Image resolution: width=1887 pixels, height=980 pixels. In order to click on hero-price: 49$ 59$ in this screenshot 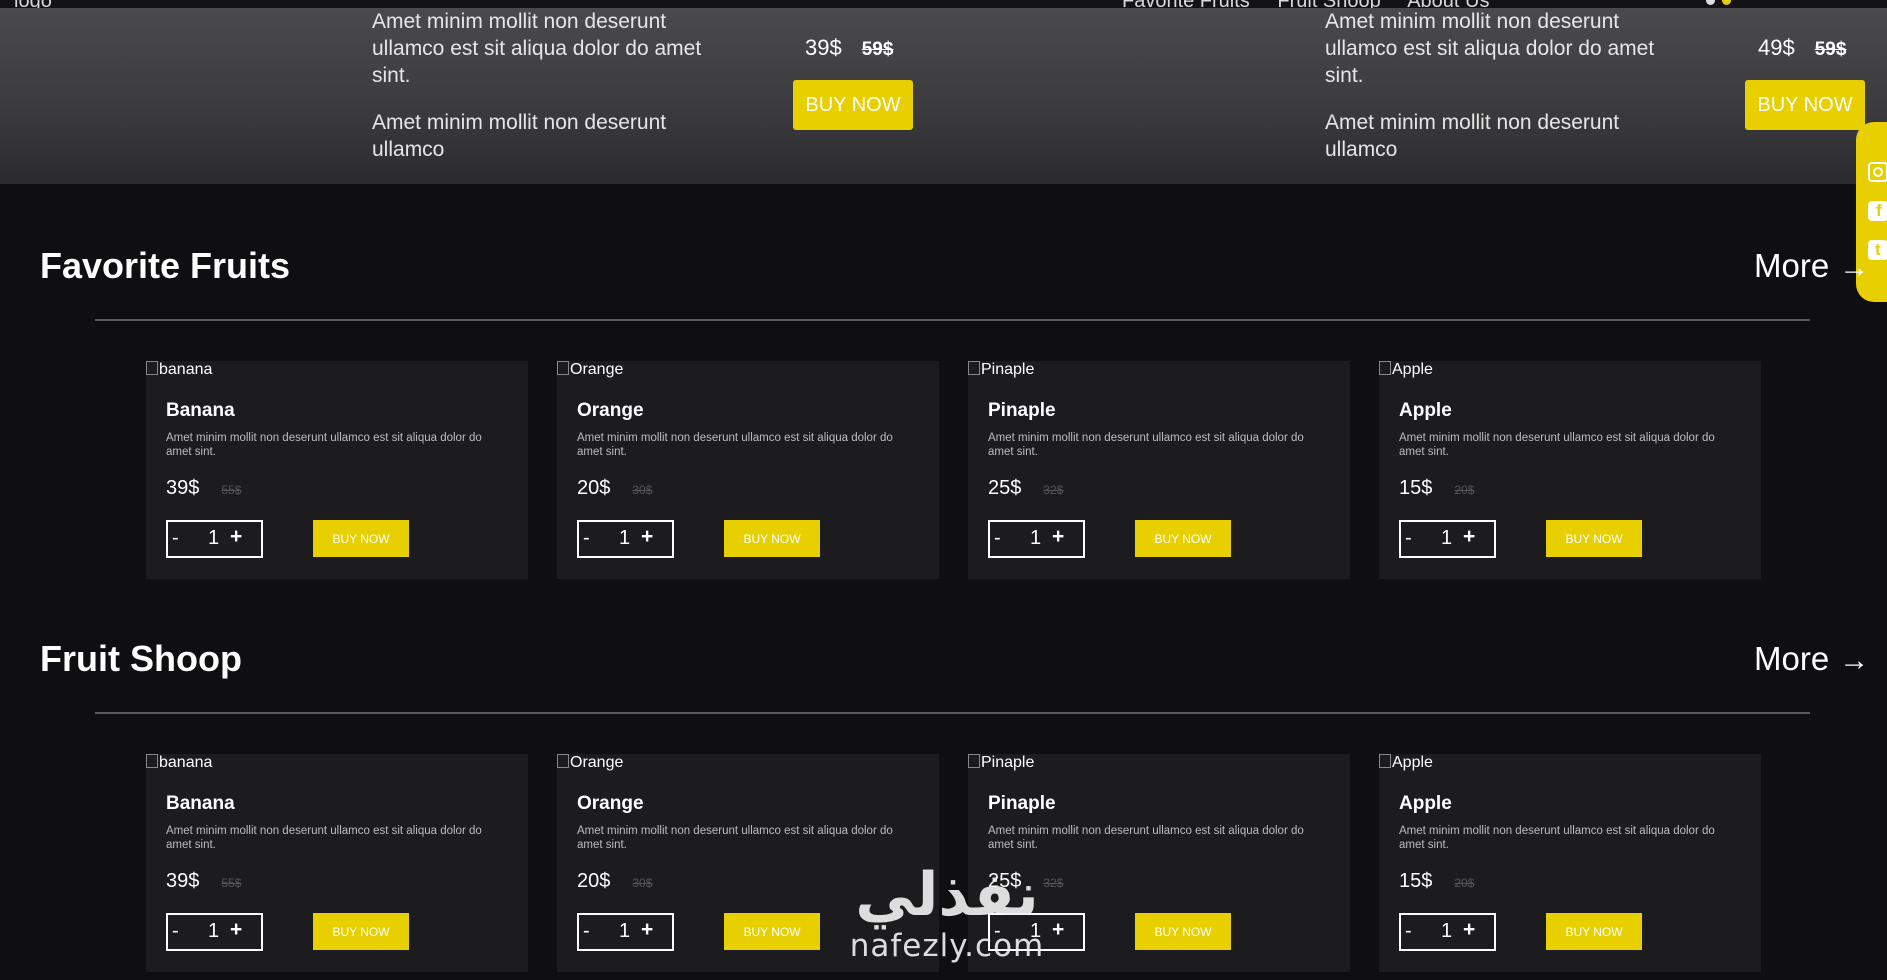, I will do `click(1802, 48)`.